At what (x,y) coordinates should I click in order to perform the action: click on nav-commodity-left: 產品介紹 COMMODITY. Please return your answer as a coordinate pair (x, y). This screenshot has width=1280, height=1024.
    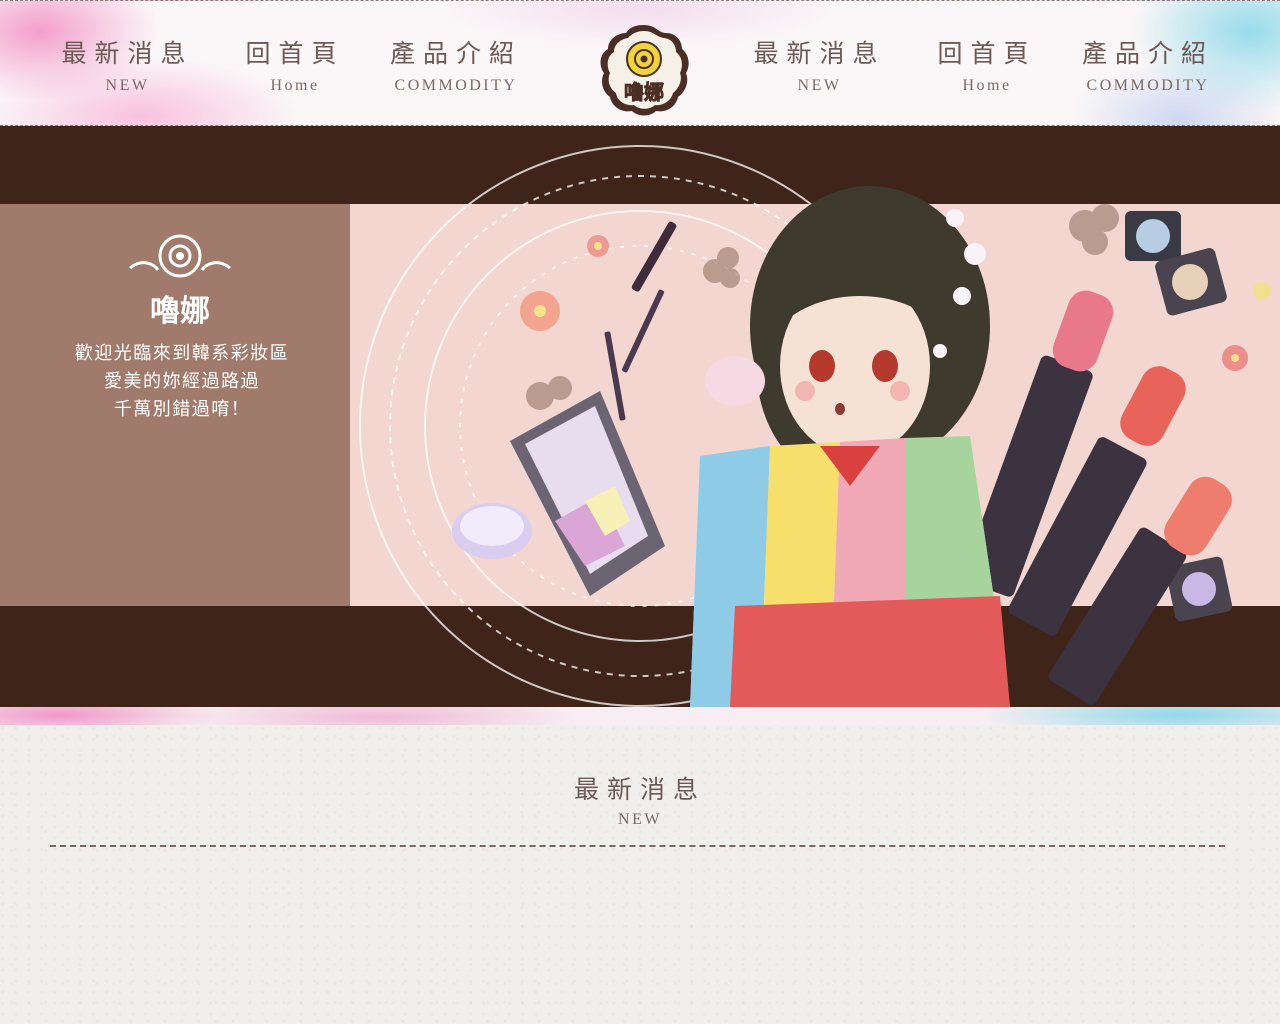
    Looking at the image, I should click on (456, 67).